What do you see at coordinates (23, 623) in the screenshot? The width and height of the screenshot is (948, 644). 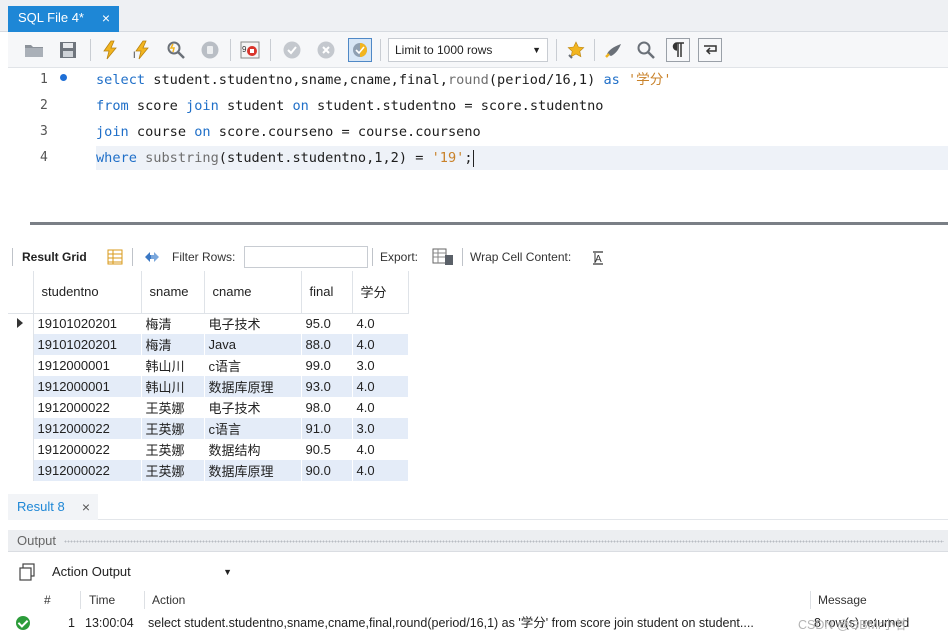 I see `success-check-icon` at bounding box center [23, 623].